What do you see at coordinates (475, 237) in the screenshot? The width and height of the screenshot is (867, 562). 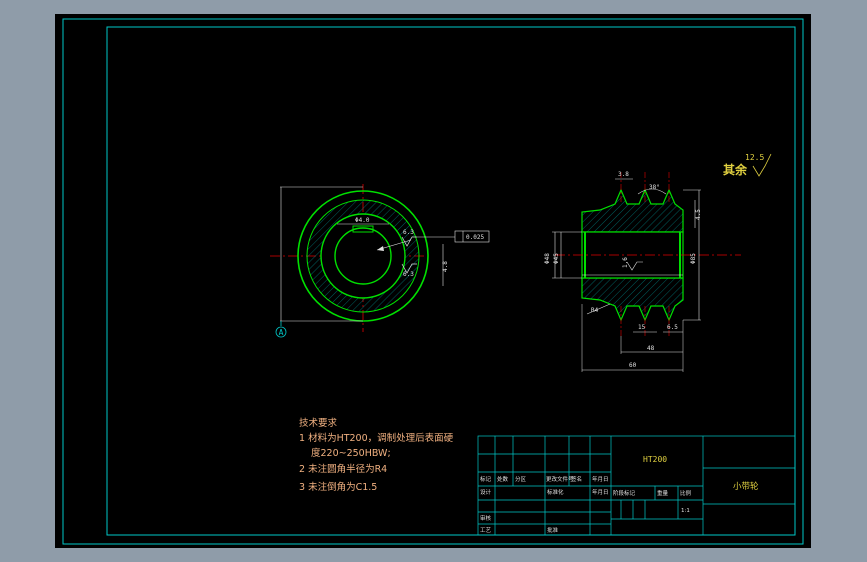 I see `tolerance-text: 0.025` at bounding box center [475, 237].